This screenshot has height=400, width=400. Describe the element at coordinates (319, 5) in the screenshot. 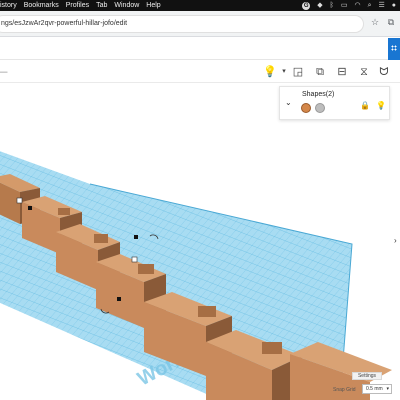

I see `dropbox-icon: ◆` at that location.